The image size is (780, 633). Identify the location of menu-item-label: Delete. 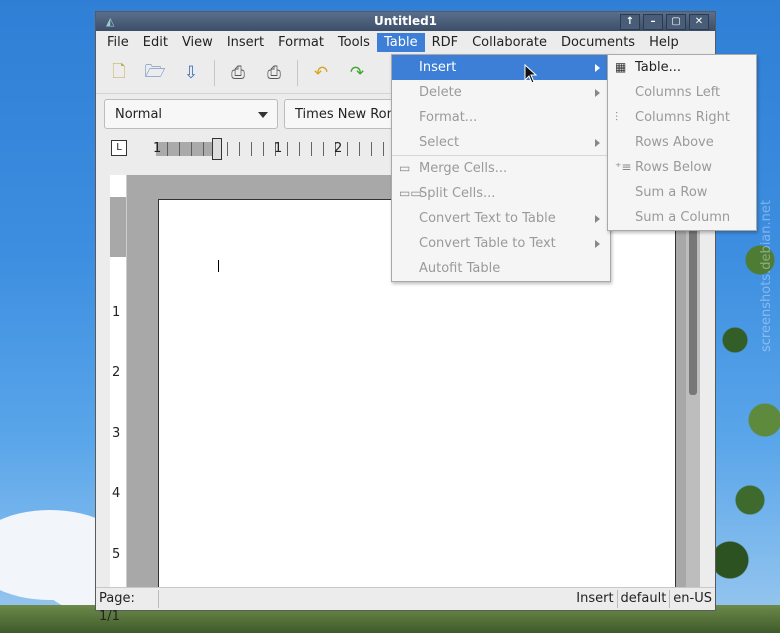
(440, 92).